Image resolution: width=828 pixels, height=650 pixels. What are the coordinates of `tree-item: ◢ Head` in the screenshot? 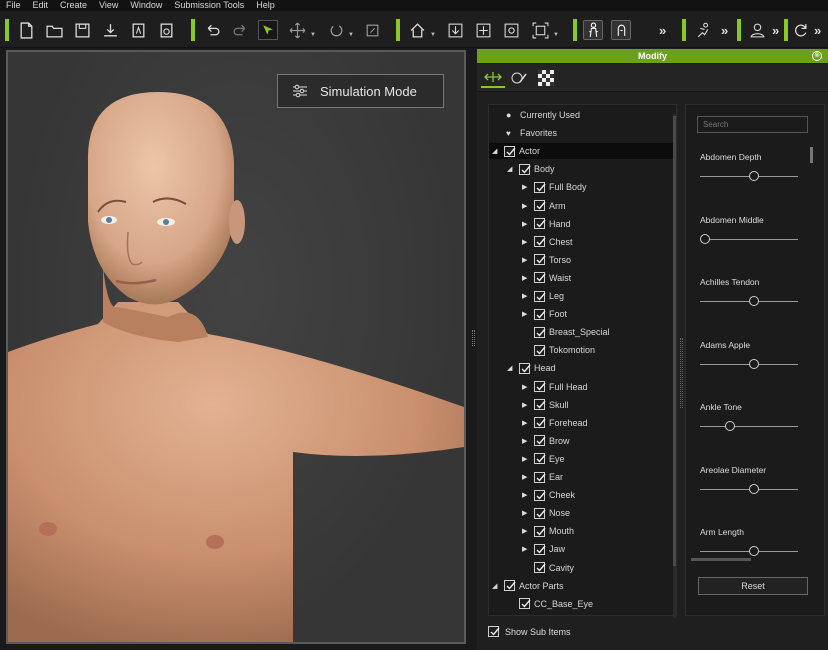 It's located at (581, 368).